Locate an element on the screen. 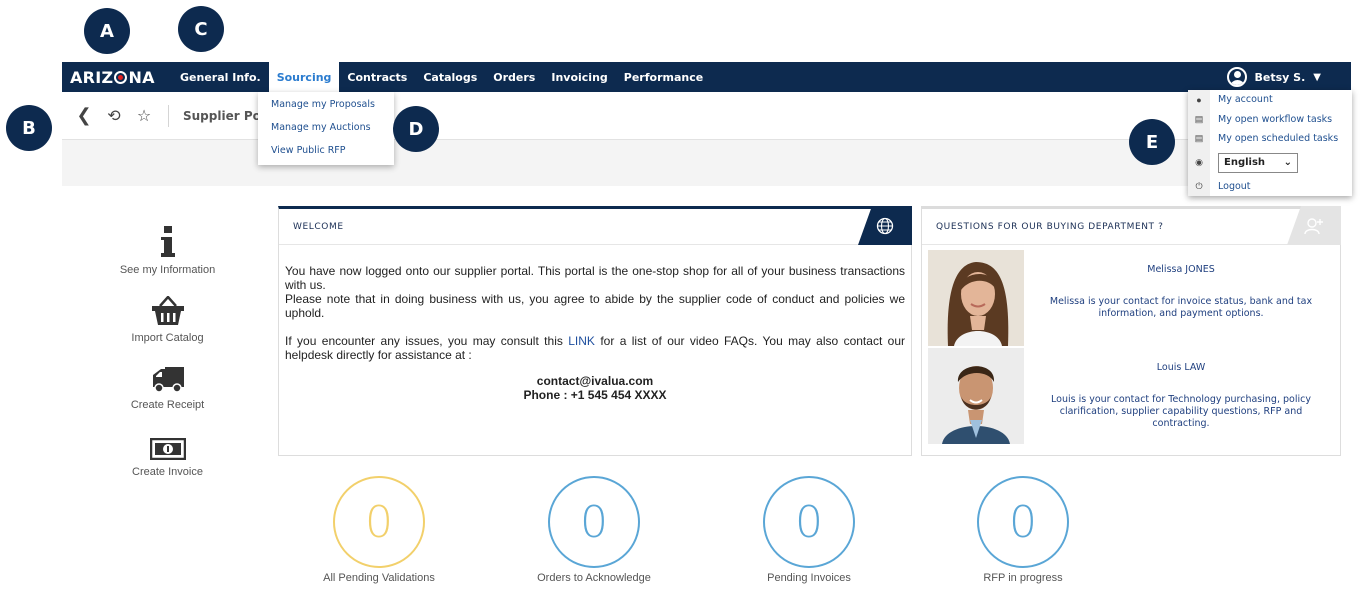 The height and width of the screenshot is (590, 1363). shortcut-see-information: See my Information is located at coordinates (167, 249).